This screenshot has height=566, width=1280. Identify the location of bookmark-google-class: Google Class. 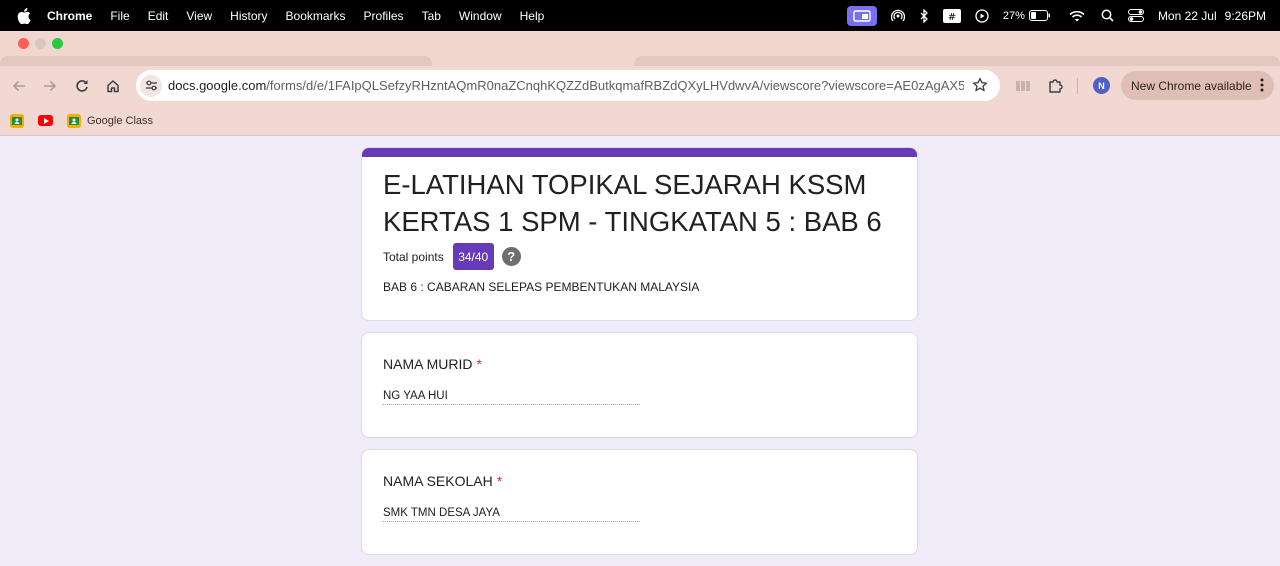
(110, 120).